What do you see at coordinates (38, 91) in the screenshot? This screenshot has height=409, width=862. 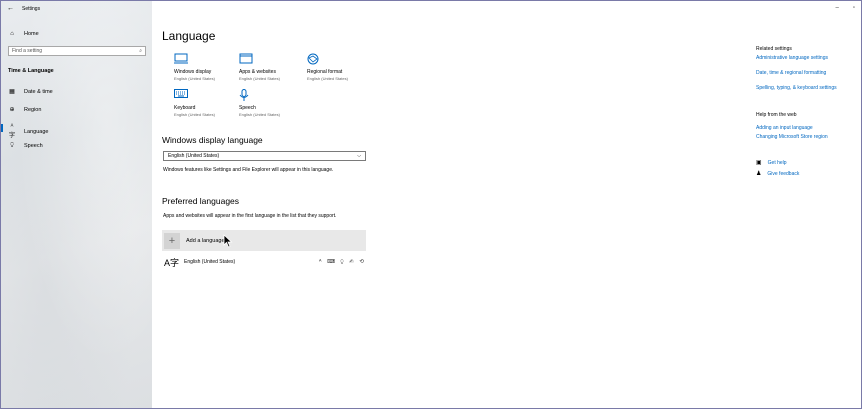 I see `sidebar-item-label: Date & time` at bounding box center [38, 91].